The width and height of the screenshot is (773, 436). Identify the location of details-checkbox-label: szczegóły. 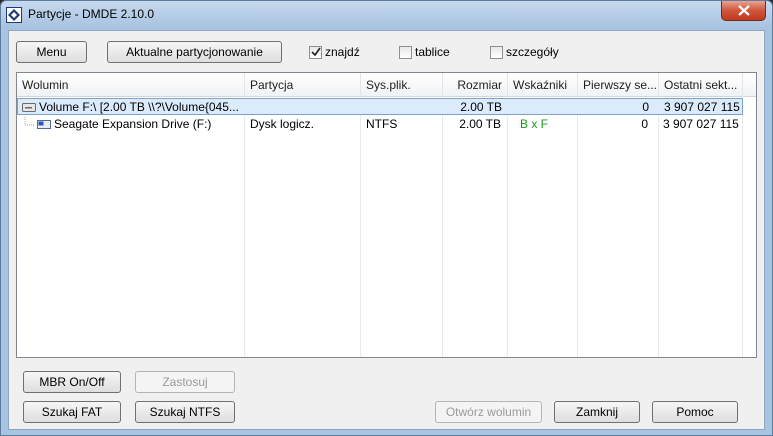
(532, 52).